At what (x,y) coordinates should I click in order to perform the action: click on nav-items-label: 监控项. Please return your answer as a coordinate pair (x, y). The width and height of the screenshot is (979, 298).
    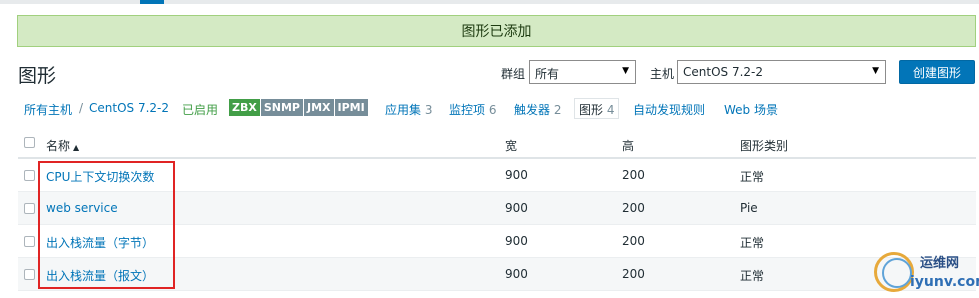
    Looking at the image, I should click on (467, 110).